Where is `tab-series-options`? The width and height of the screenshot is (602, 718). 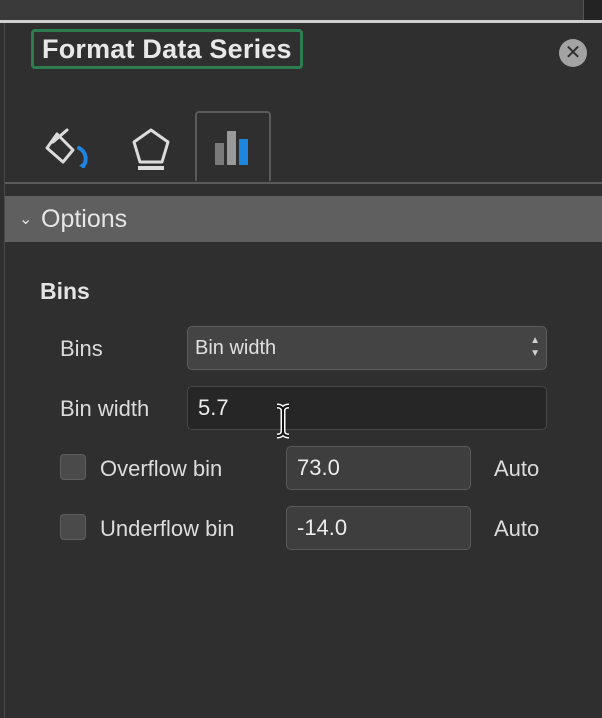
tab-series-options is located at coordinates (233, 146).